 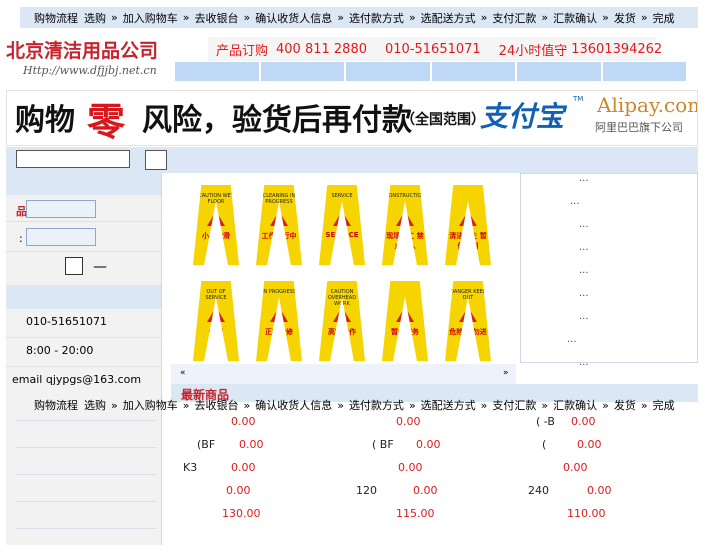 I want to click on alipay-subtitle: 阿里巴巴旗下公司, so click(x=639, y=127).